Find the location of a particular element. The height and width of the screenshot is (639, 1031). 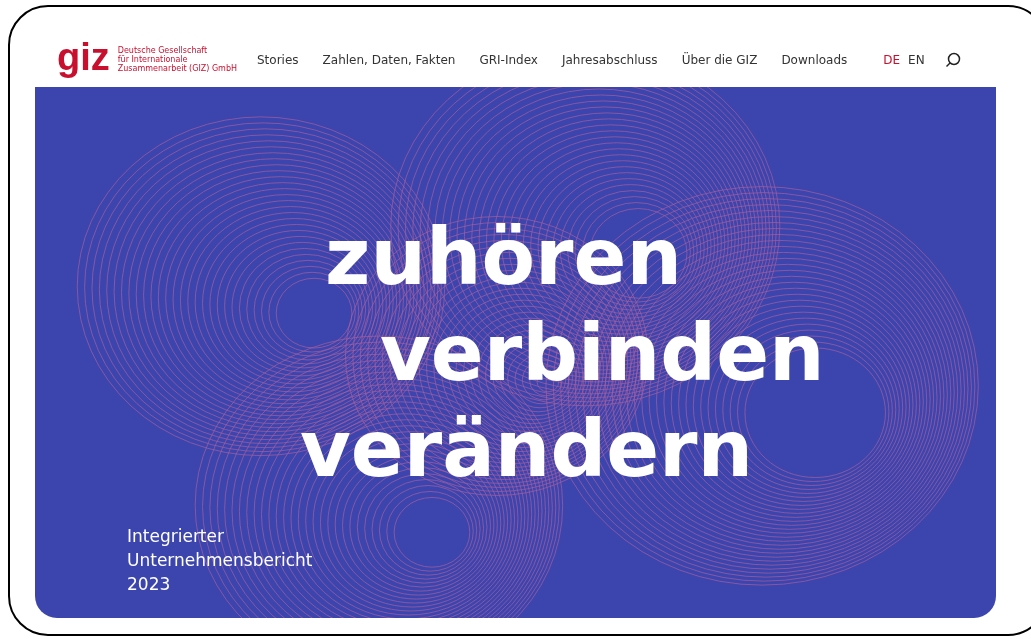

subtitle-text: Unternehmensbericht is located at coordinates (220, 560).